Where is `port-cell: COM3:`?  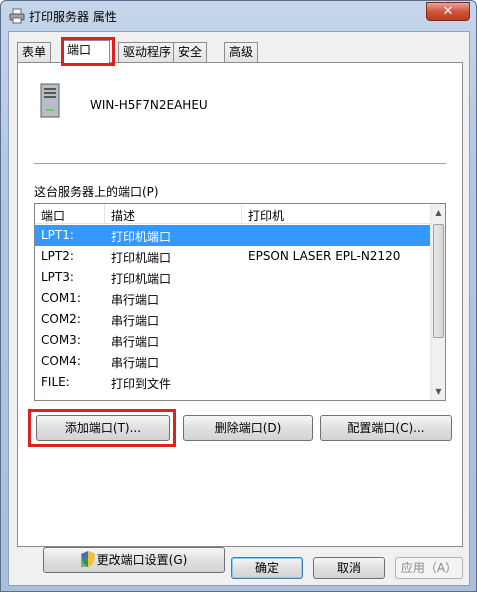 port-cell: COM3: is located at coordinates (61, 340).